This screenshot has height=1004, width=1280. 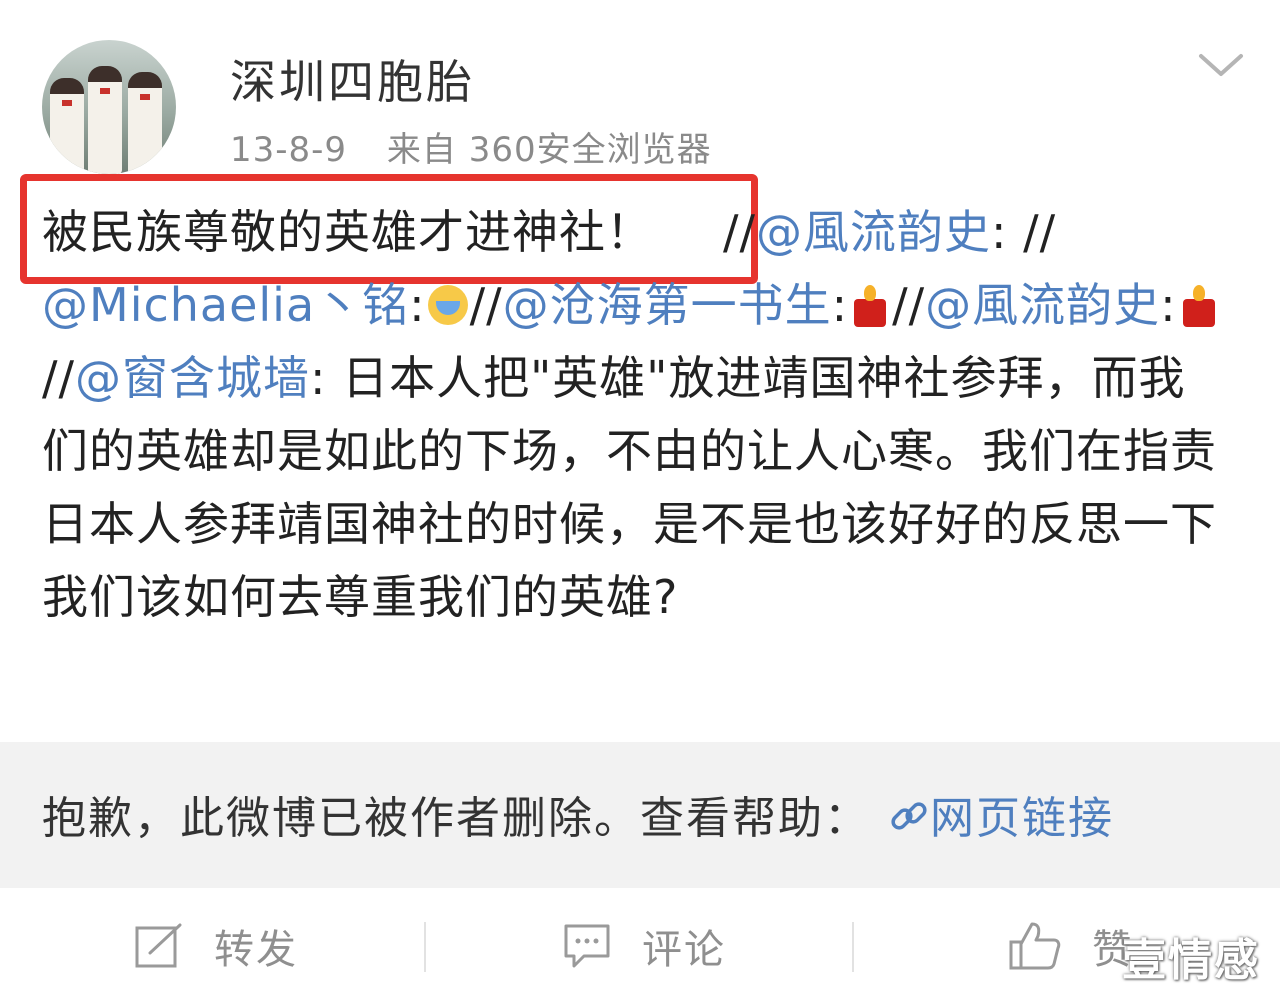 I want to click on repost-button: 转发, so click(x=216, y=946).